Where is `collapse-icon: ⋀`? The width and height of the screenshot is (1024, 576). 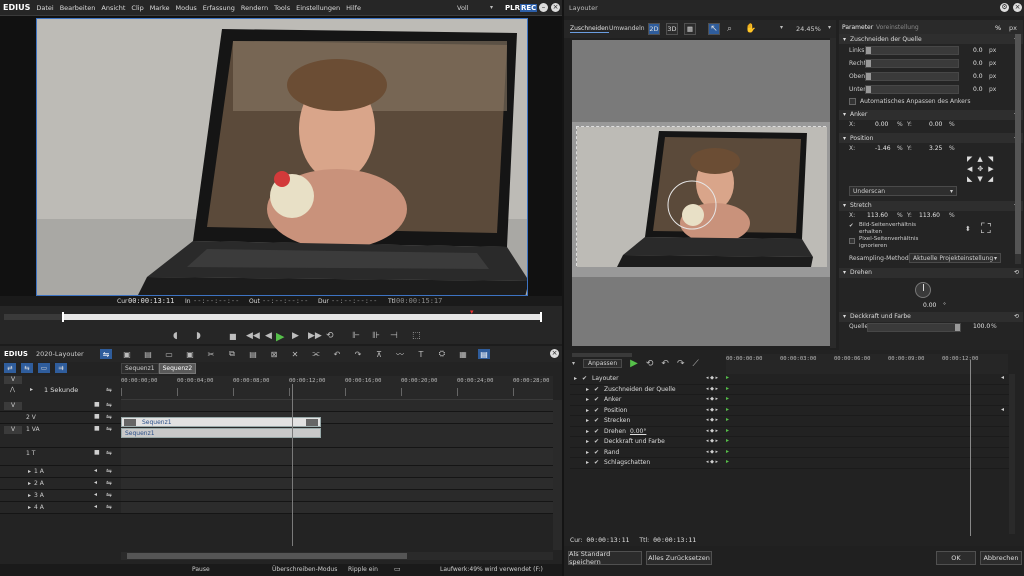 collapse-icon: ⋀ is located at coordinates (12, 389).